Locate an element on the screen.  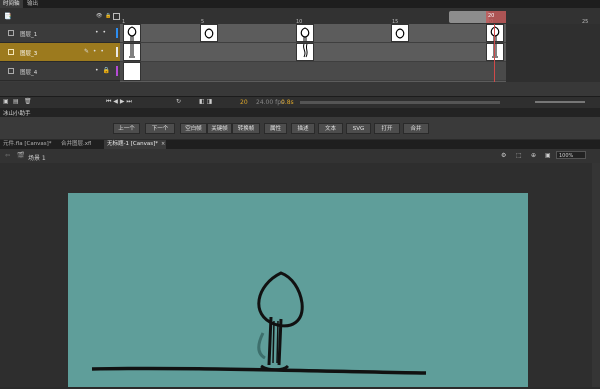
scene-label: 场景 1 is located at coordinates (37, 157).